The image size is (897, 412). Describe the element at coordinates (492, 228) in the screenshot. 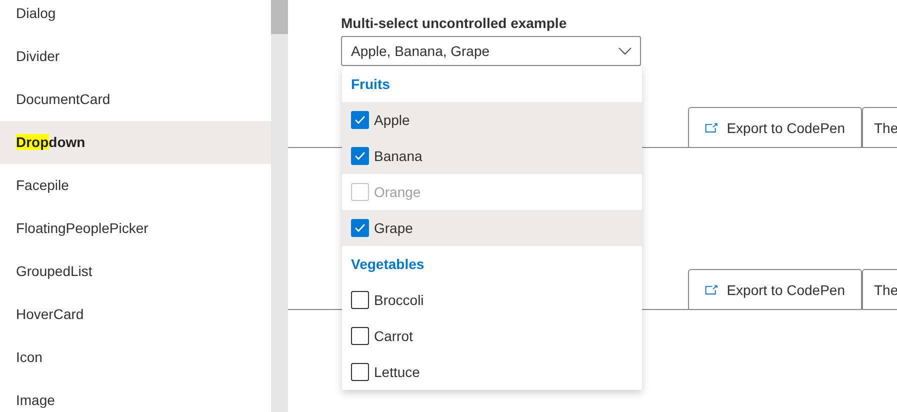

I see `dropdown-option: Grape` at that location.